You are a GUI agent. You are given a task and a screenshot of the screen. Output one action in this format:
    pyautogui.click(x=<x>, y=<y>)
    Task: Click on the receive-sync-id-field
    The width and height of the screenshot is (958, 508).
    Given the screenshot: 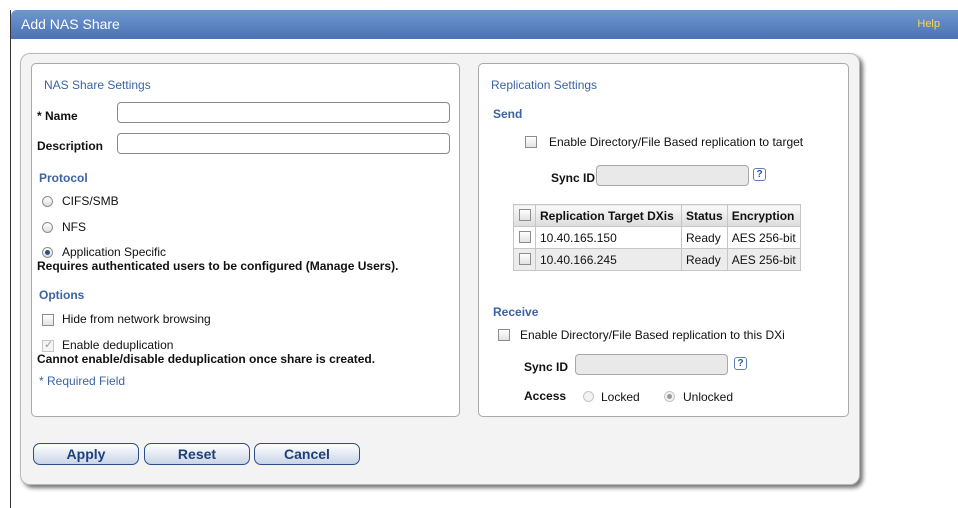 What is the action you would take?
    pyautogui.click(x=651, y=364)
    